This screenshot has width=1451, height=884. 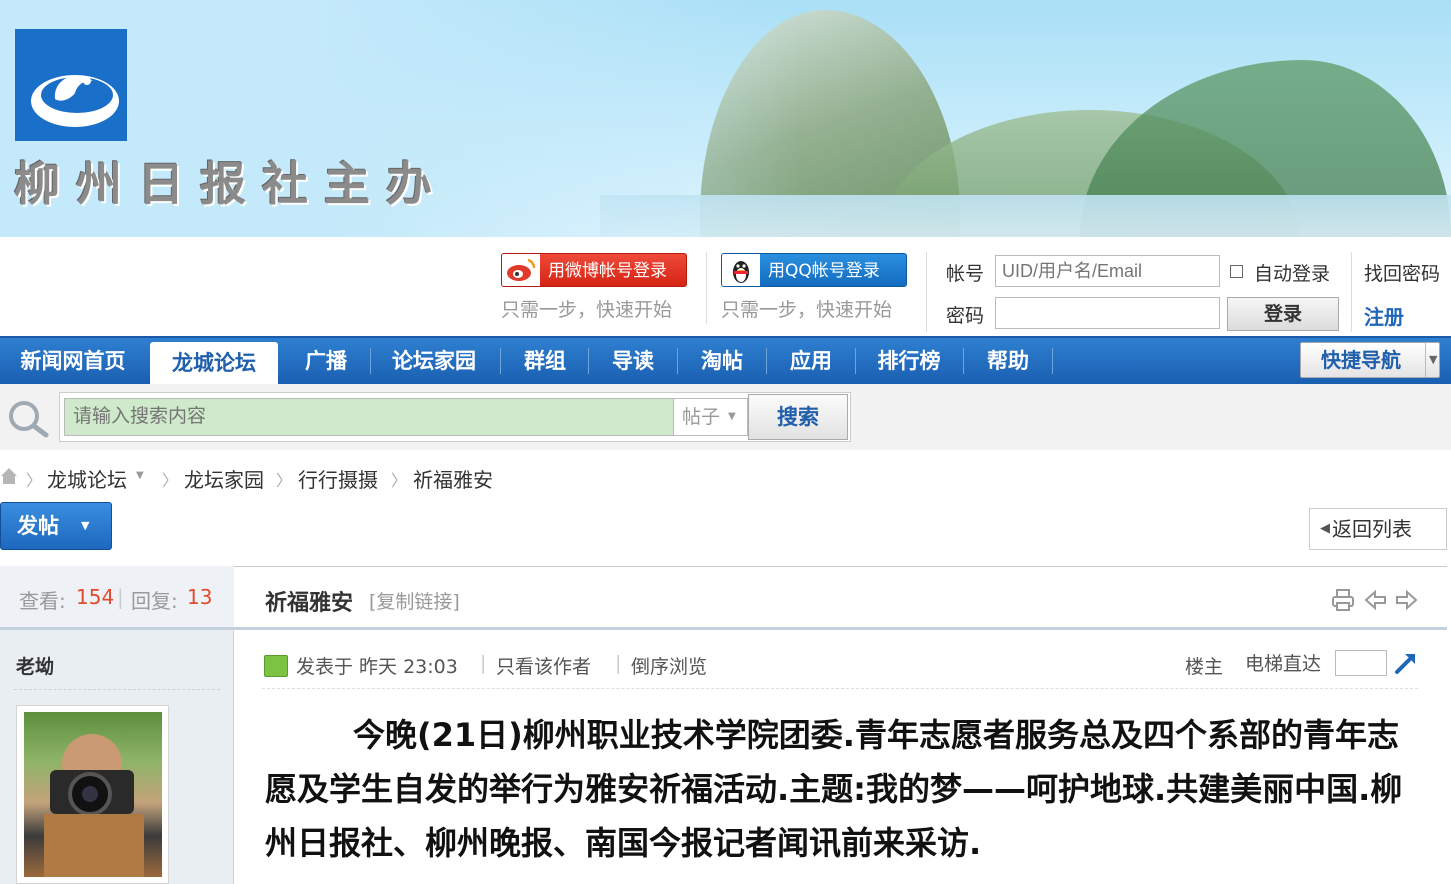 I want to click on back-to-list-button: ◀ 返回列表, so click(x=1378, y=529).